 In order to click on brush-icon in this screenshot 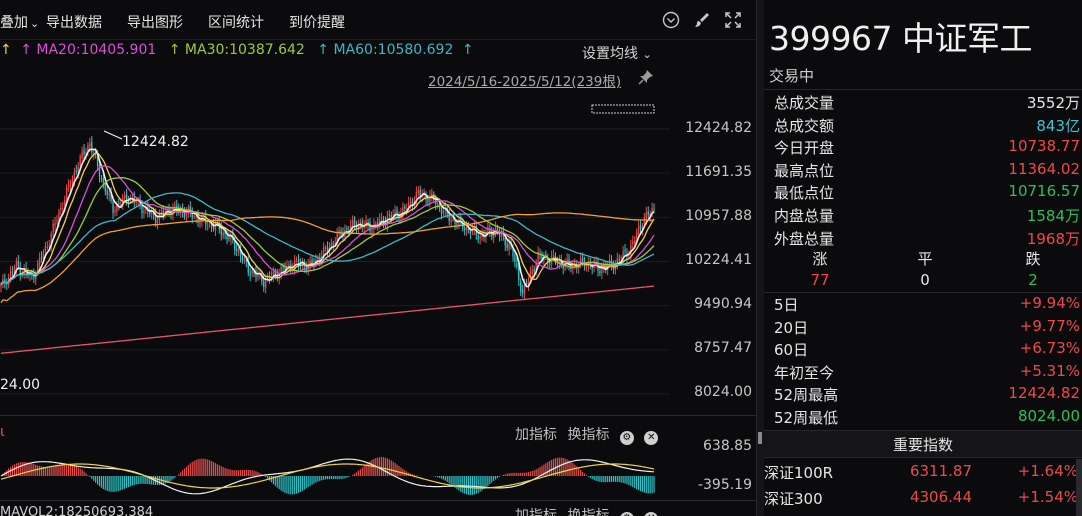, I will do `click(702, 20)`.